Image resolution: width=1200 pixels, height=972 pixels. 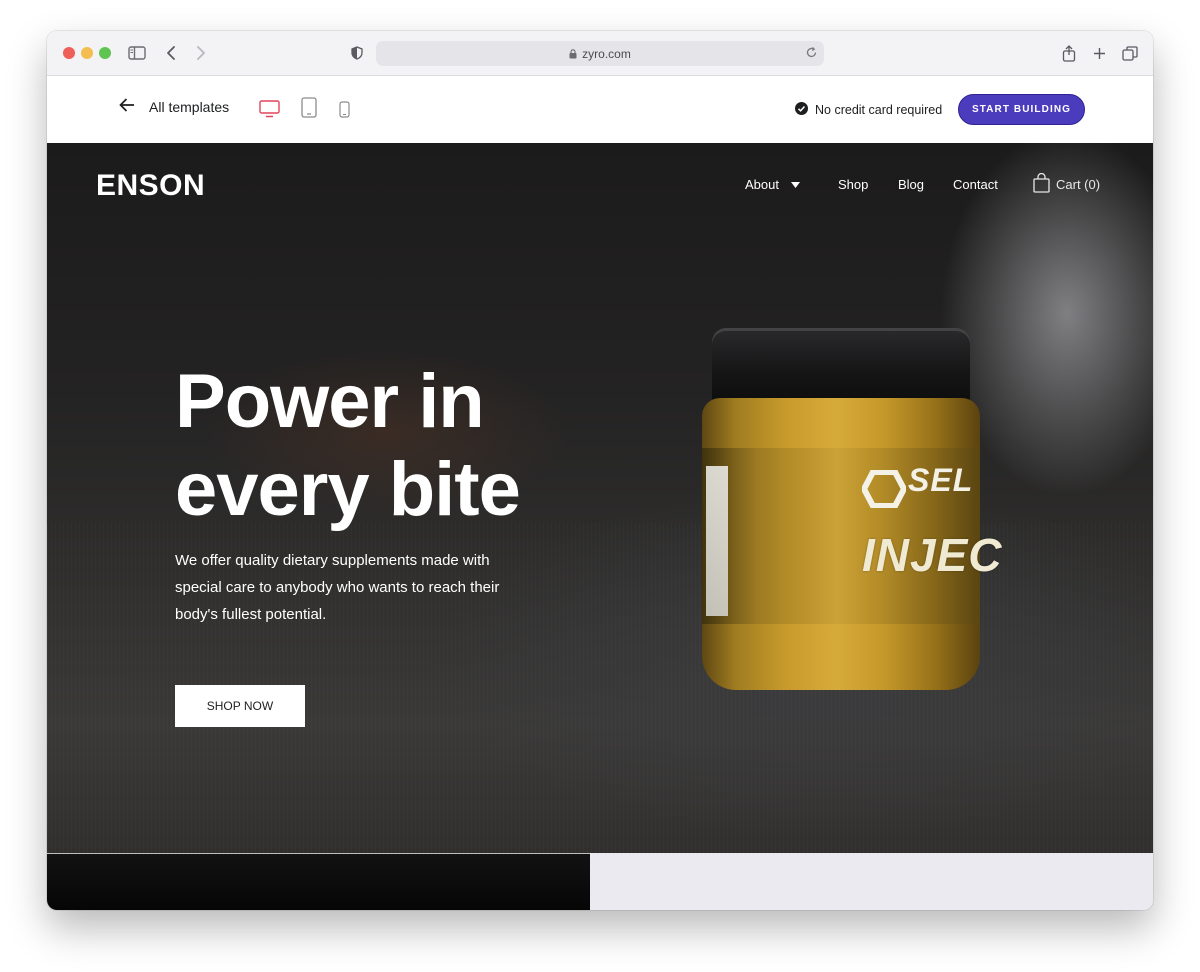 I want to click on all-templates-link: All templates, so click(x=174, y=106).